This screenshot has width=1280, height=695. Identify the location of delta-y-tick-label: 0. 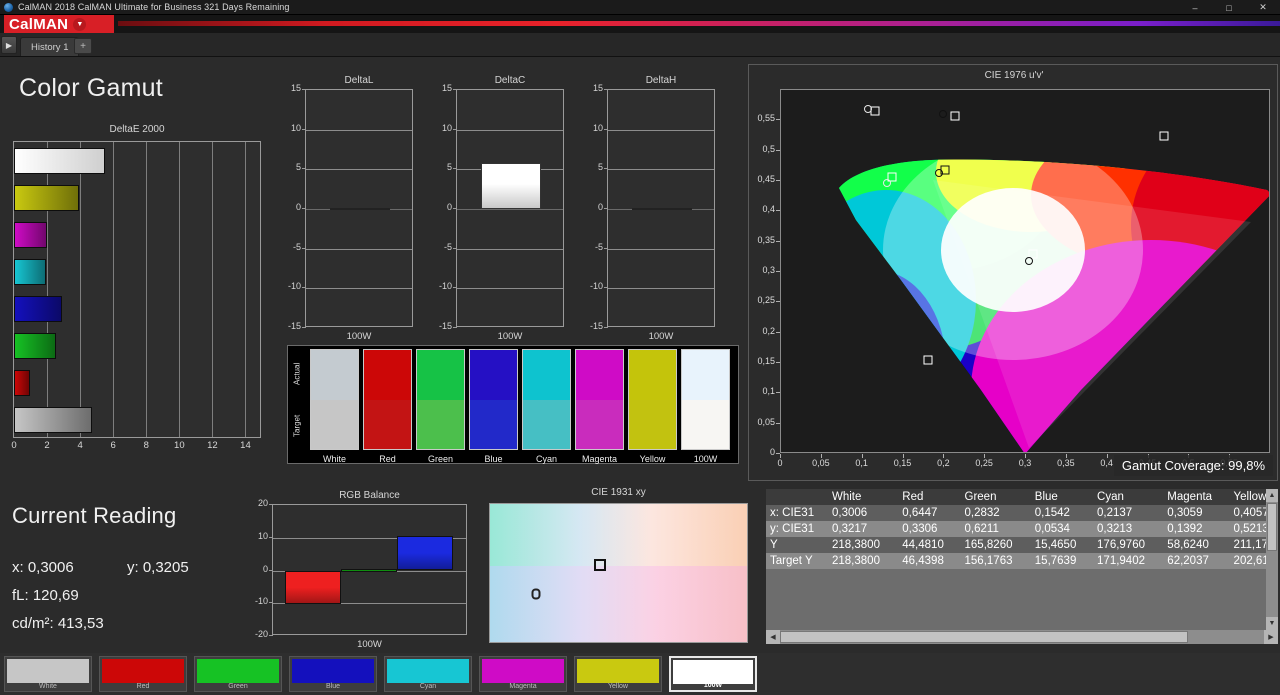
(600, 207).